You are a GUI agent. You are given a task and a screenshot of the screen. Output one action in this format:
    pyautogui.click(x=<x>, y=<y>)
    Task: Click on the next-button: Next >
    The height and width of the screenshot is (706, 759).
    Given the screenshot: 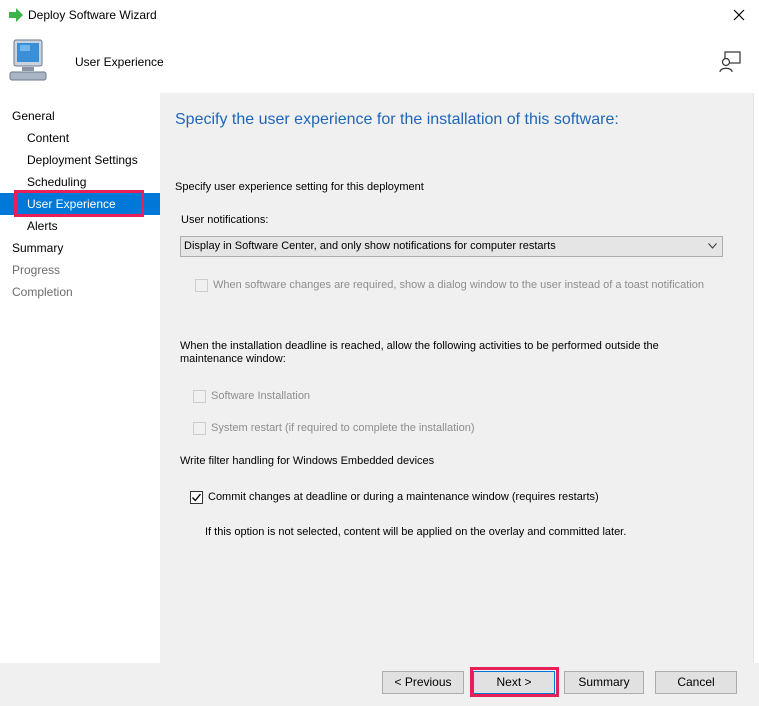 What is the action you would take?
    pyautogui.click(x=514, y=682)
    